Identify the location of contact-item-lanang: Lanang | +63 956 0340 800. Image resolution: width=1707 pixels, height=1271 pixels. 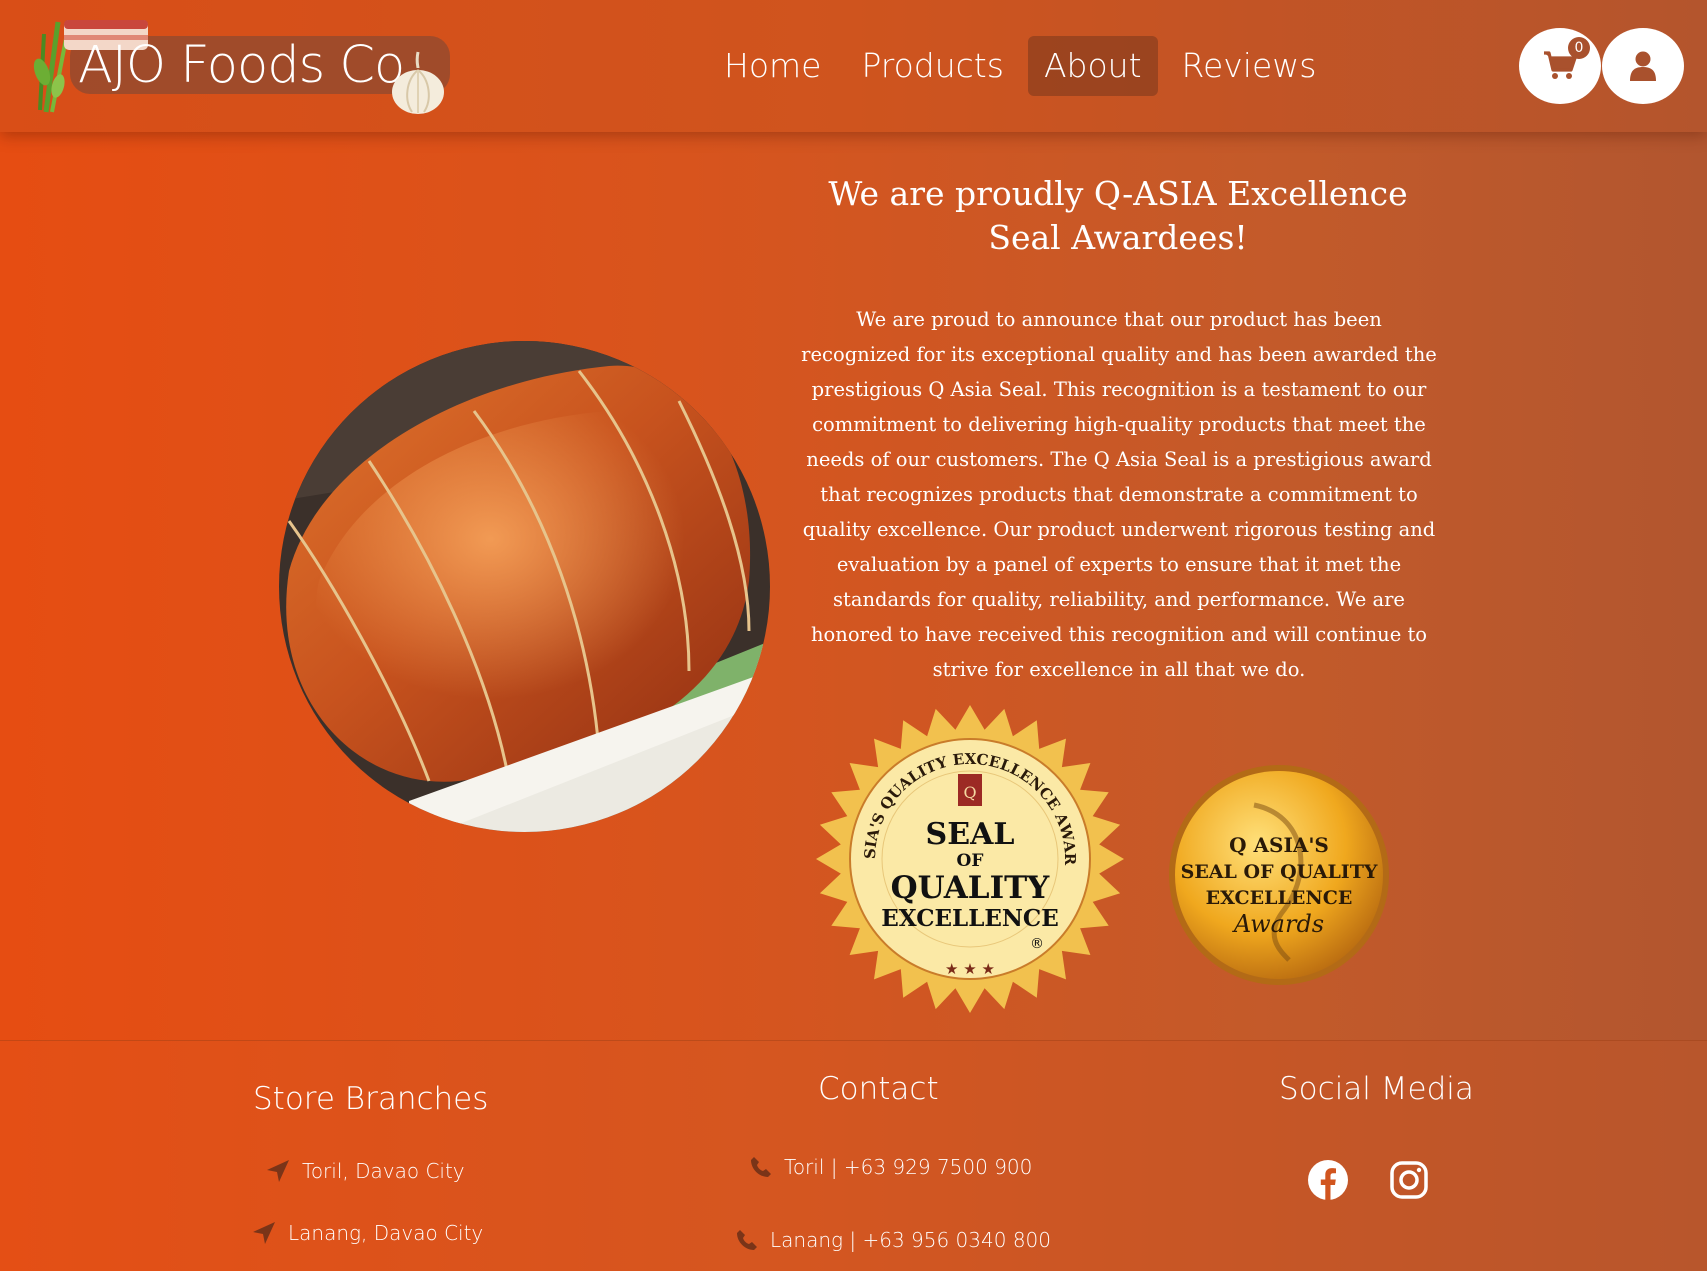
(893, 1240).